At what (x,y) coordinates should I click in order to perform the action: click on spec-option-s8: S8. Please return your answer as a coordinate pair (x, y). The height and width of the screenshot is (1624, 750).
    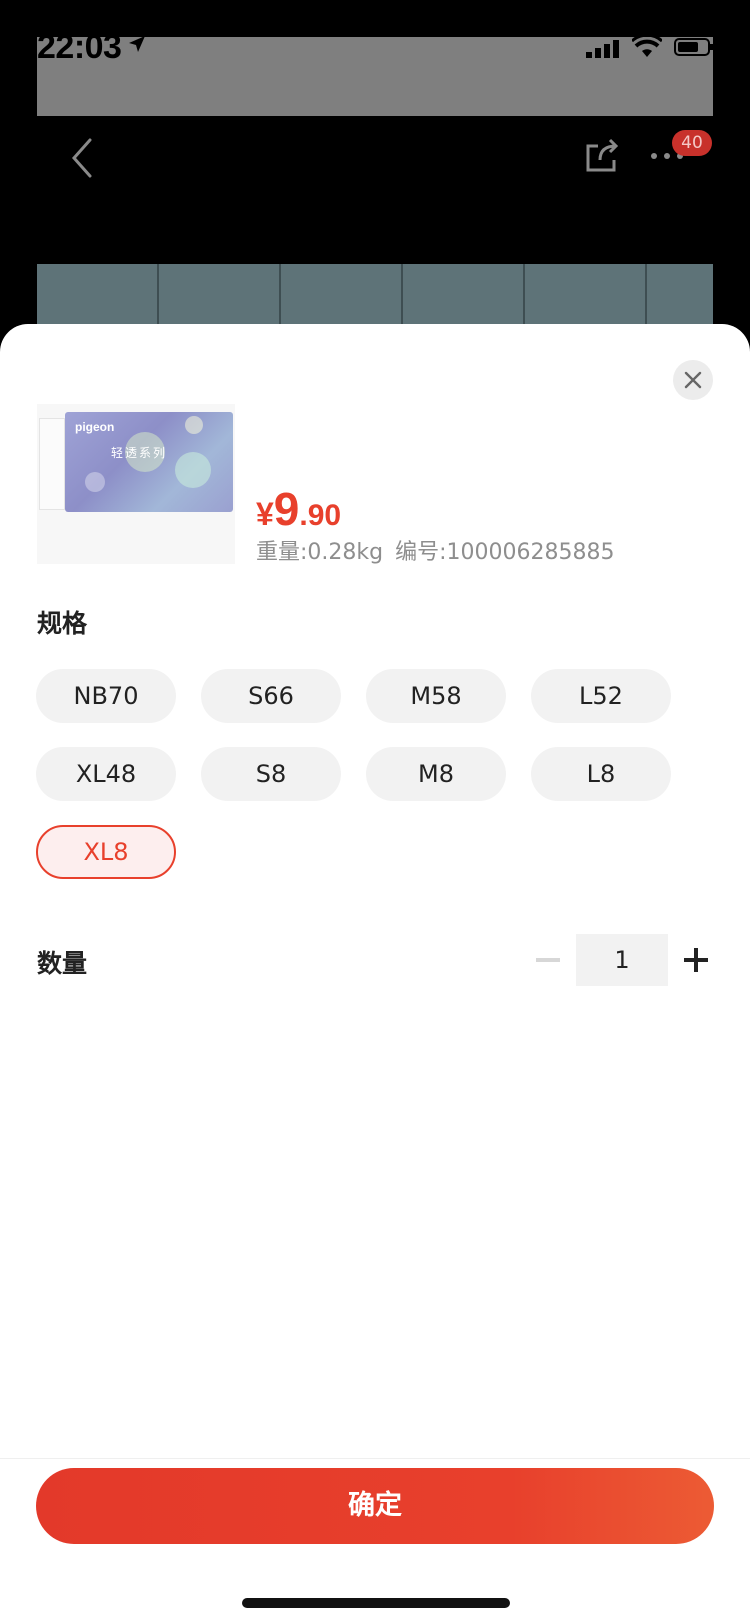
    Looking at the image, I should click on (271, 774).